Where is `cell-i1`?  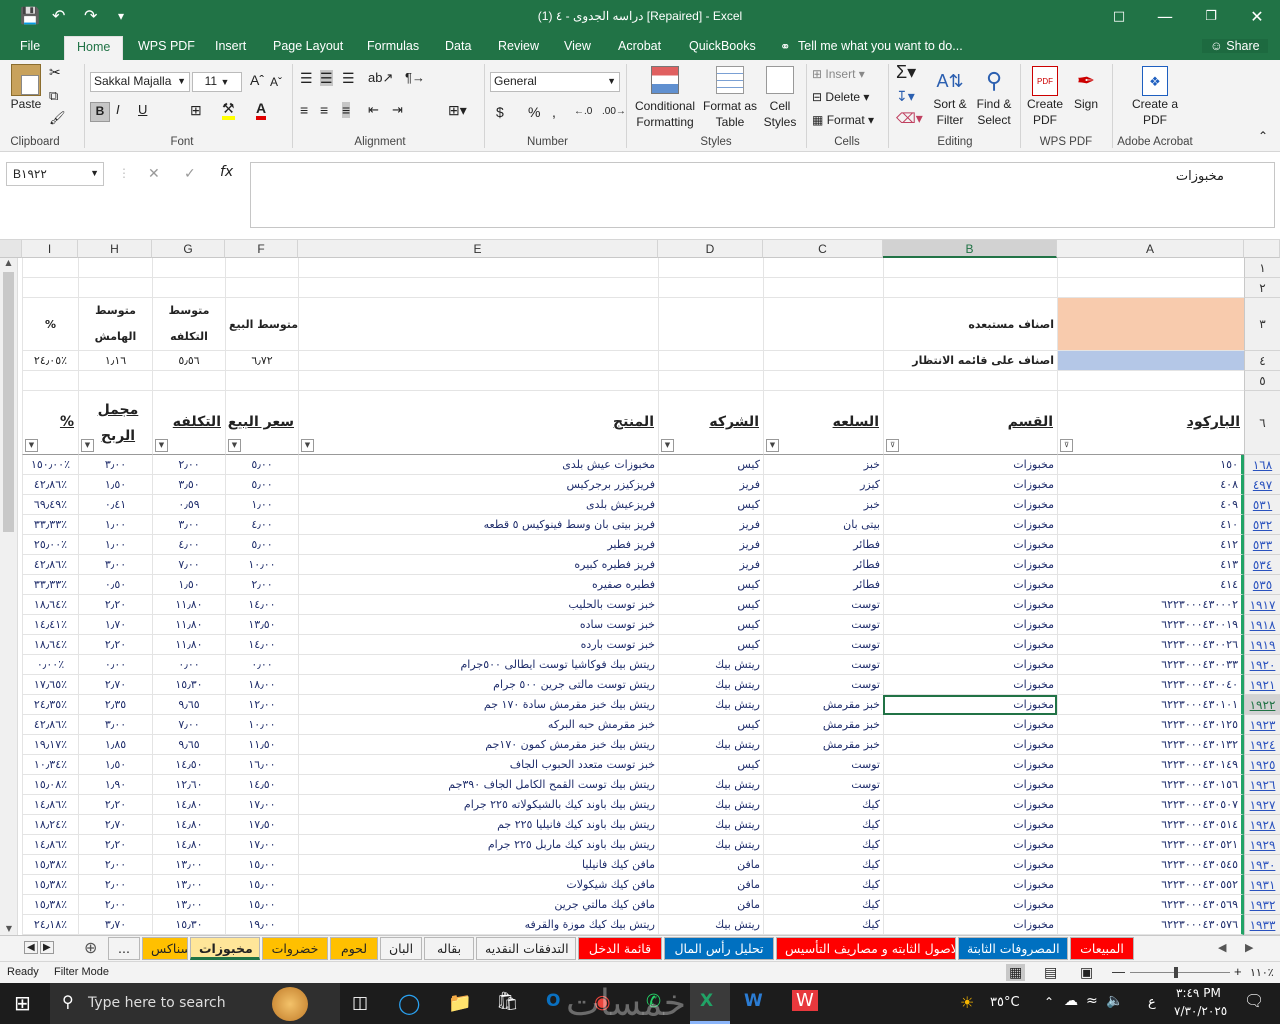
cell-i1 is located at coordinates (50, 268).